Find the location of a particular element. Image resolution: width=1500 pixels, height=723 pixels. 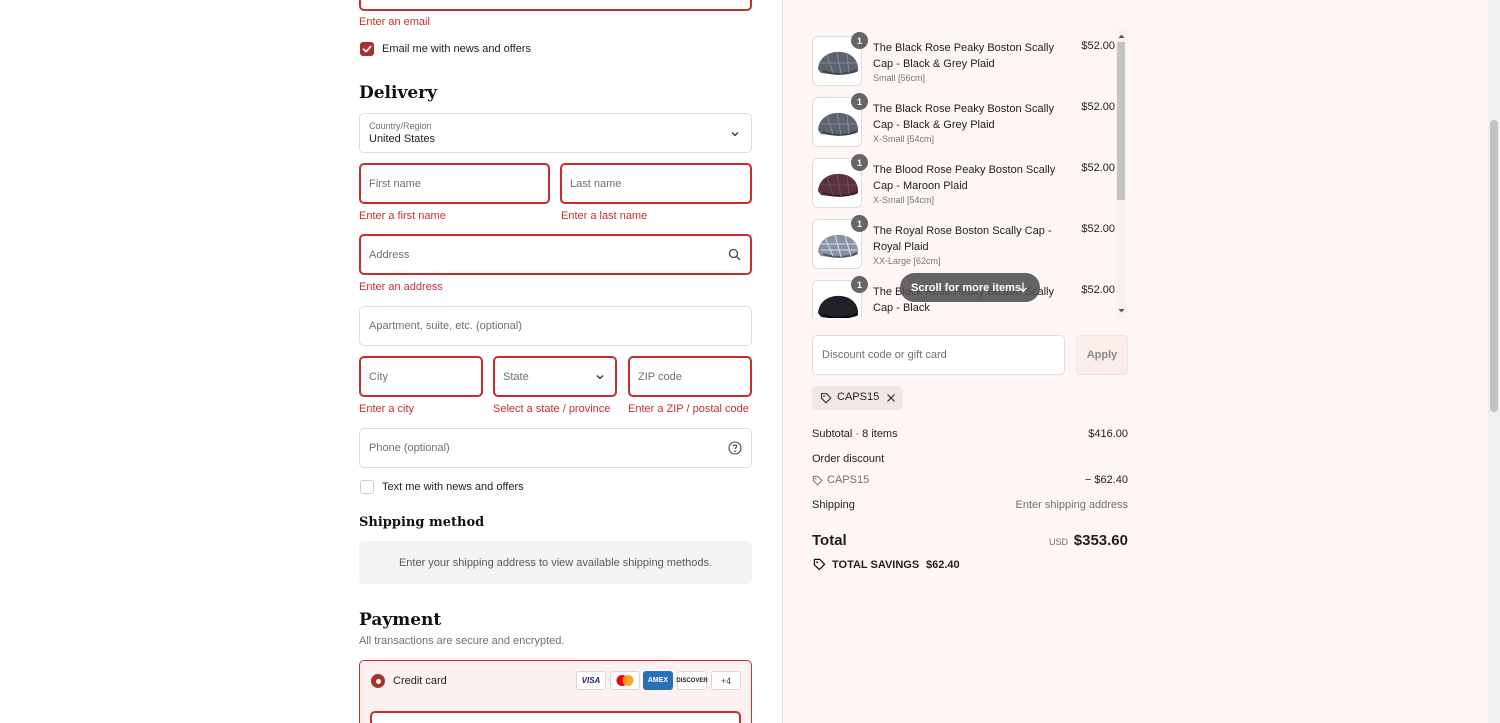

mastercard-icon is located at coordinates (625, 680).